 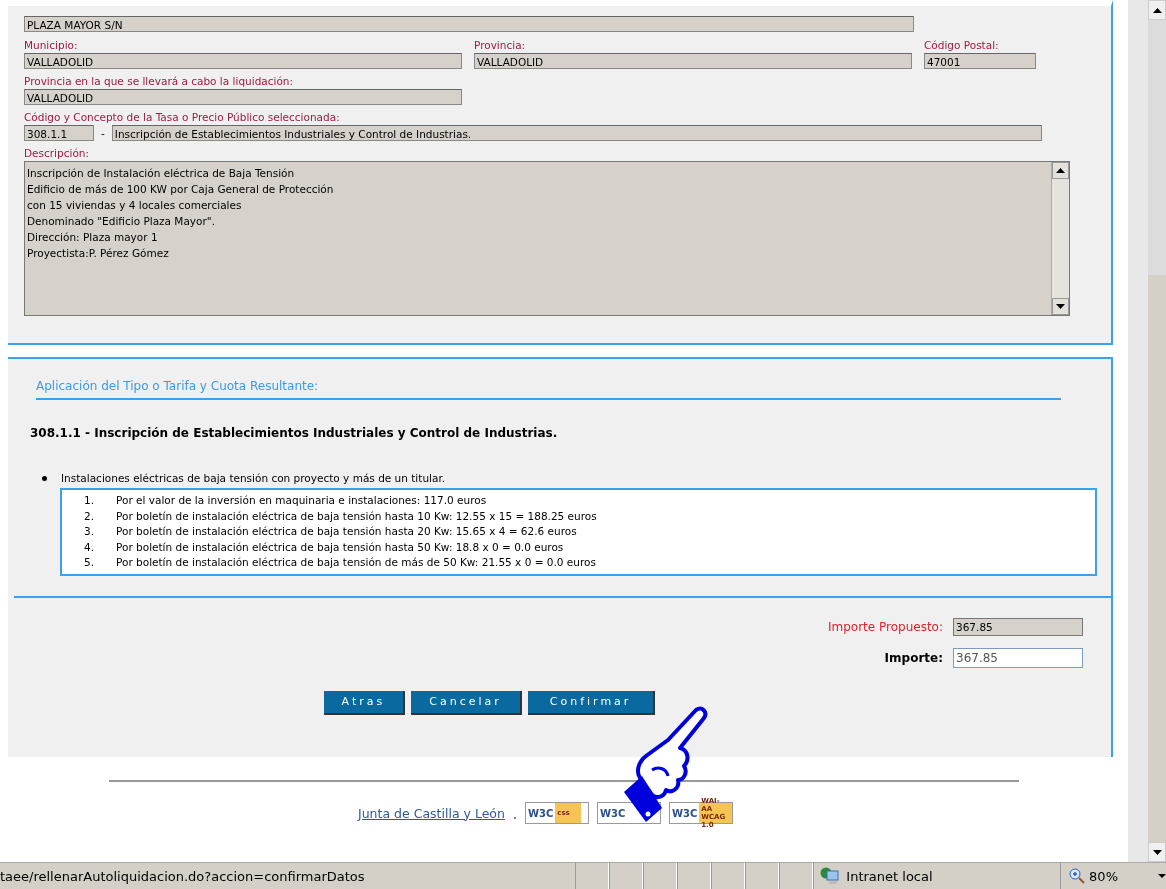 What do you see at coordinates (294, 433) in the screenshot?
I see `fee-heading: 308.1.1 - Inscripción de Establecimientos Industriales y Control de Industrias.` at bounding box center [294, 433].